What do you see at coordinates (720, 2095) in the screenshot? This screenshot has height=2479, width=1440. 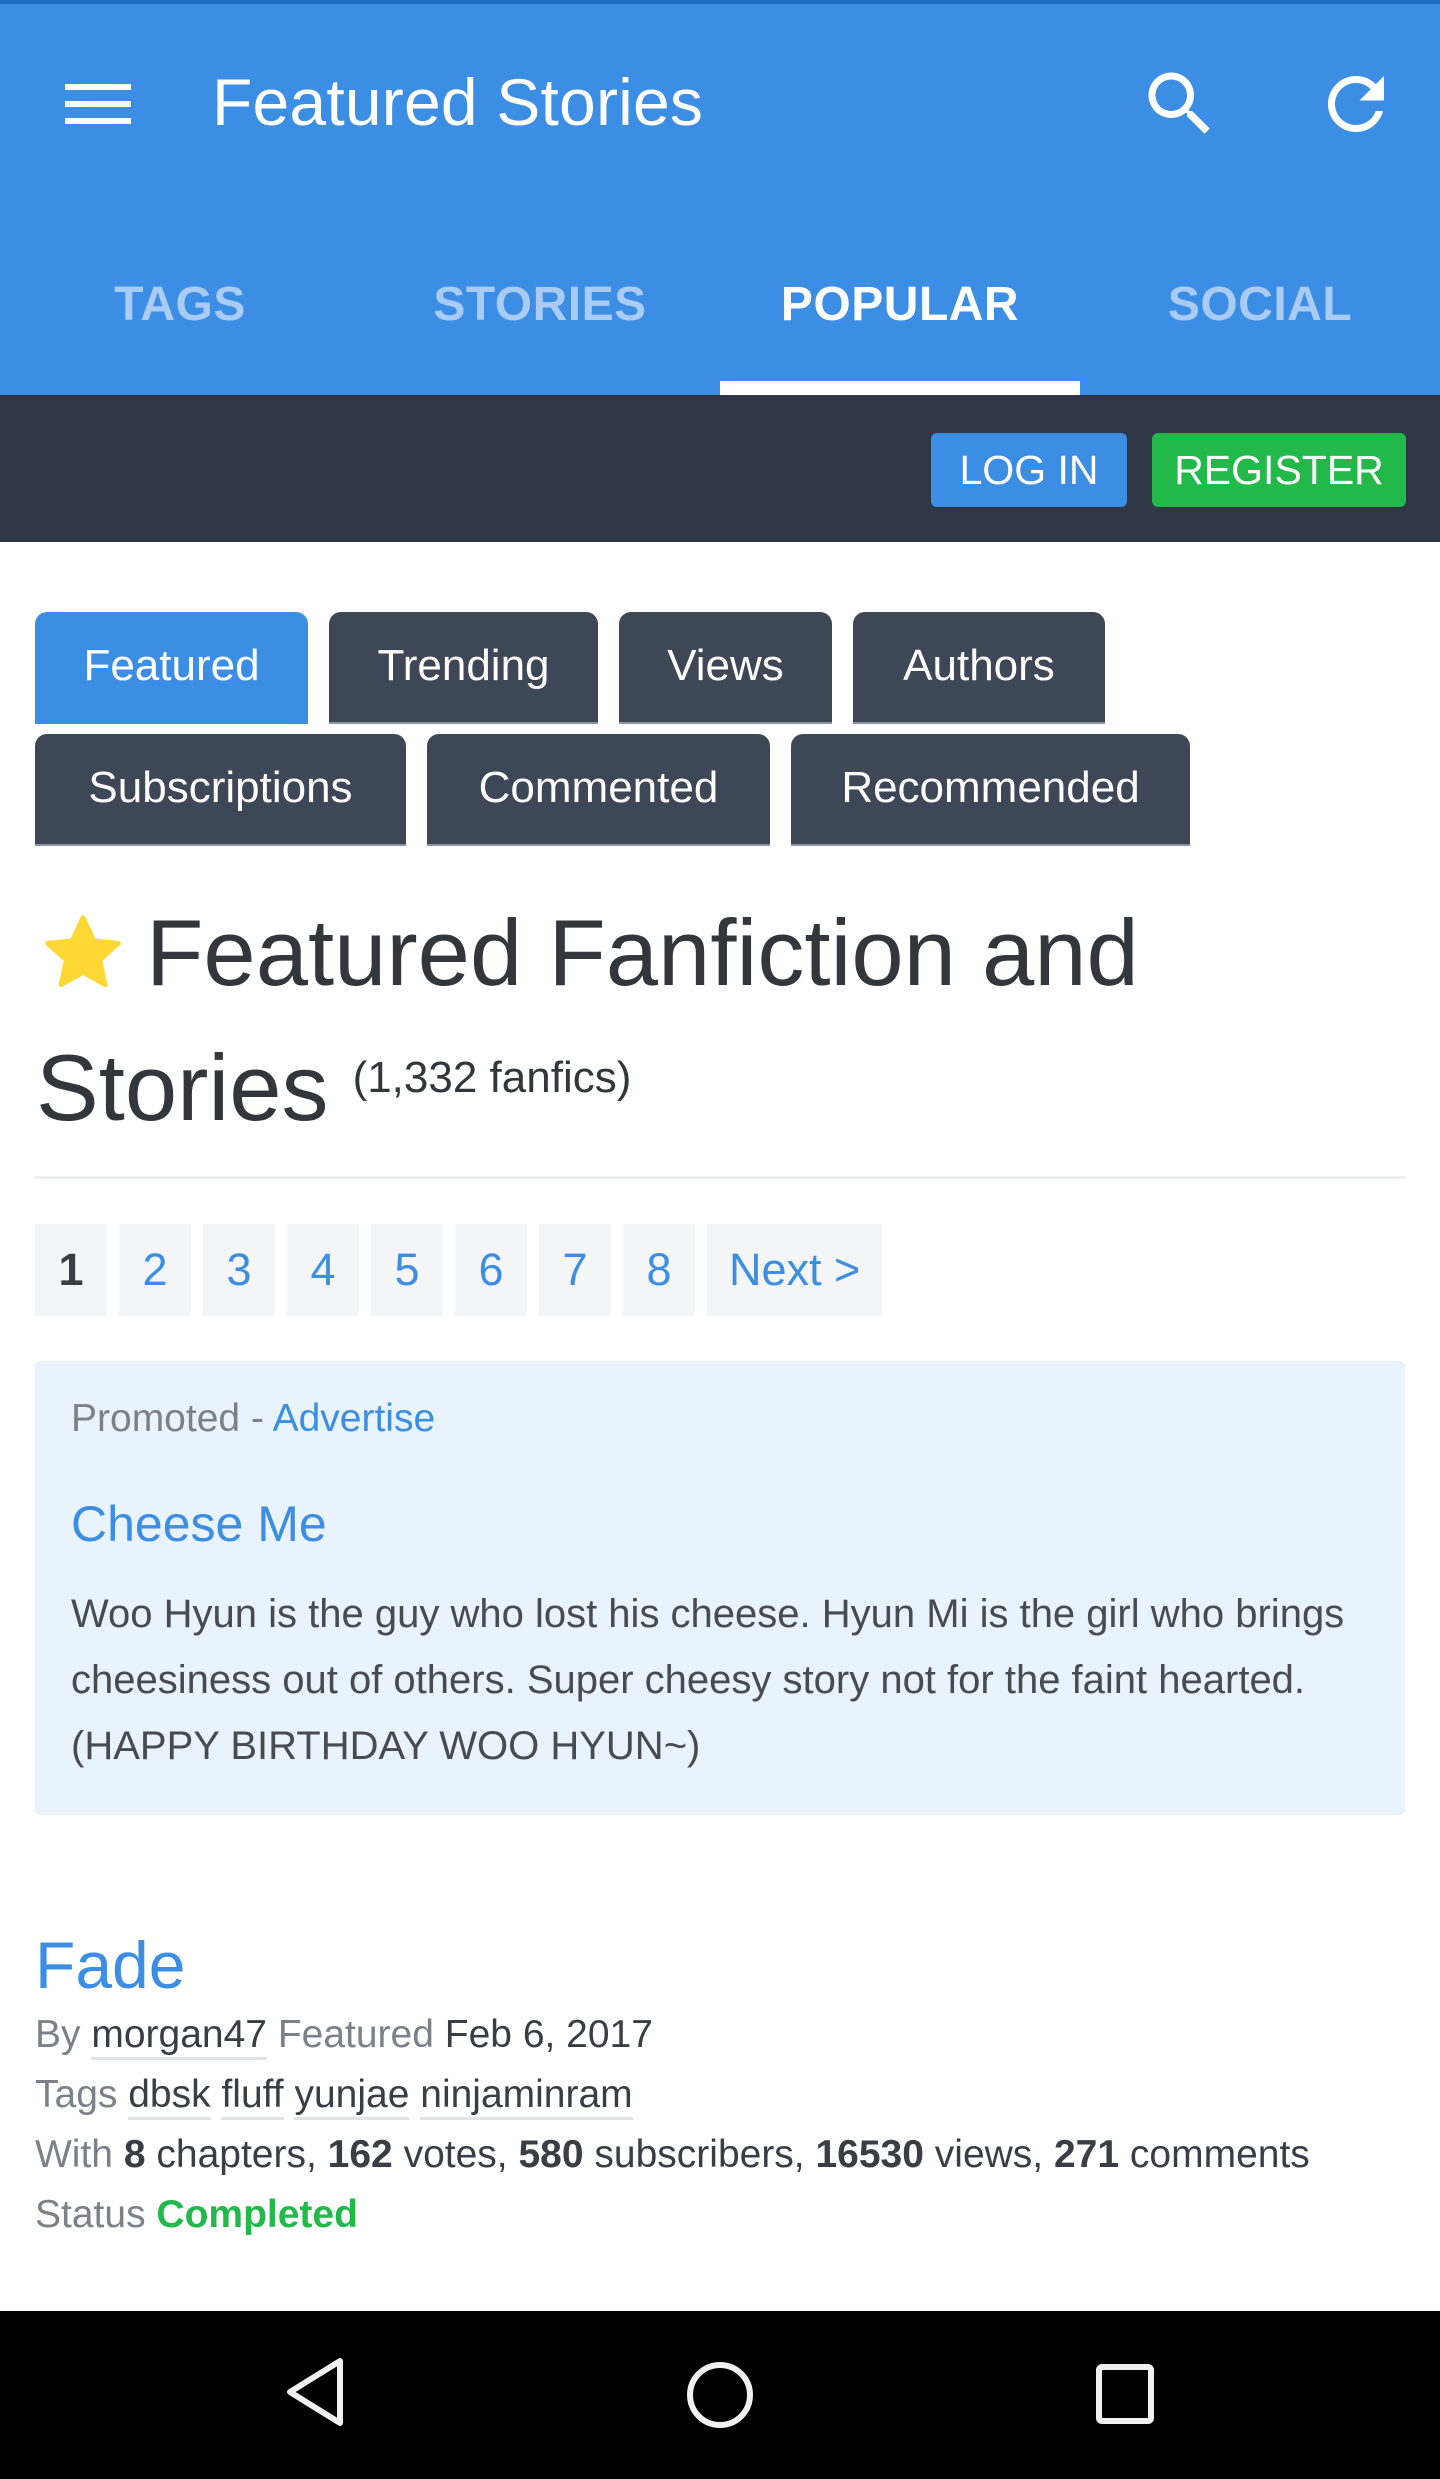 I see `story-tags: Tags dbsk fluff yunjae ninjaminram` at bounding box center [720, 2095].